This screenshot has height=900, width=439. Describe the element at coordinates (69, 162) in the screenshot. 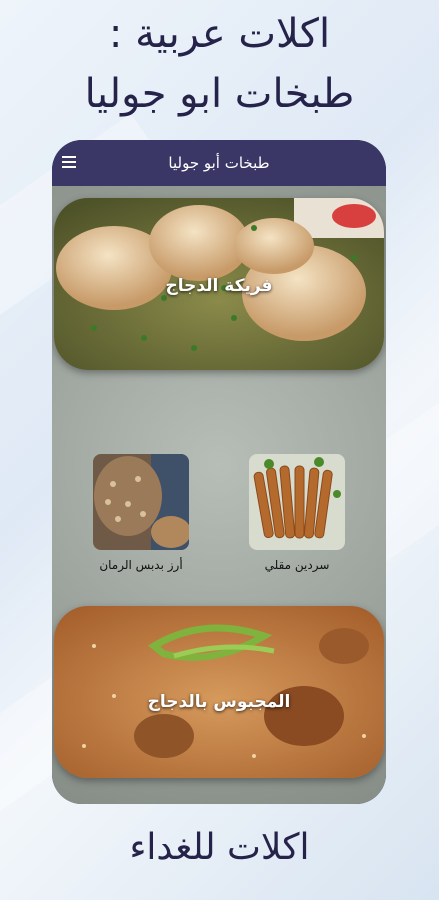

I see `hamburger-menu-icon` at that location.